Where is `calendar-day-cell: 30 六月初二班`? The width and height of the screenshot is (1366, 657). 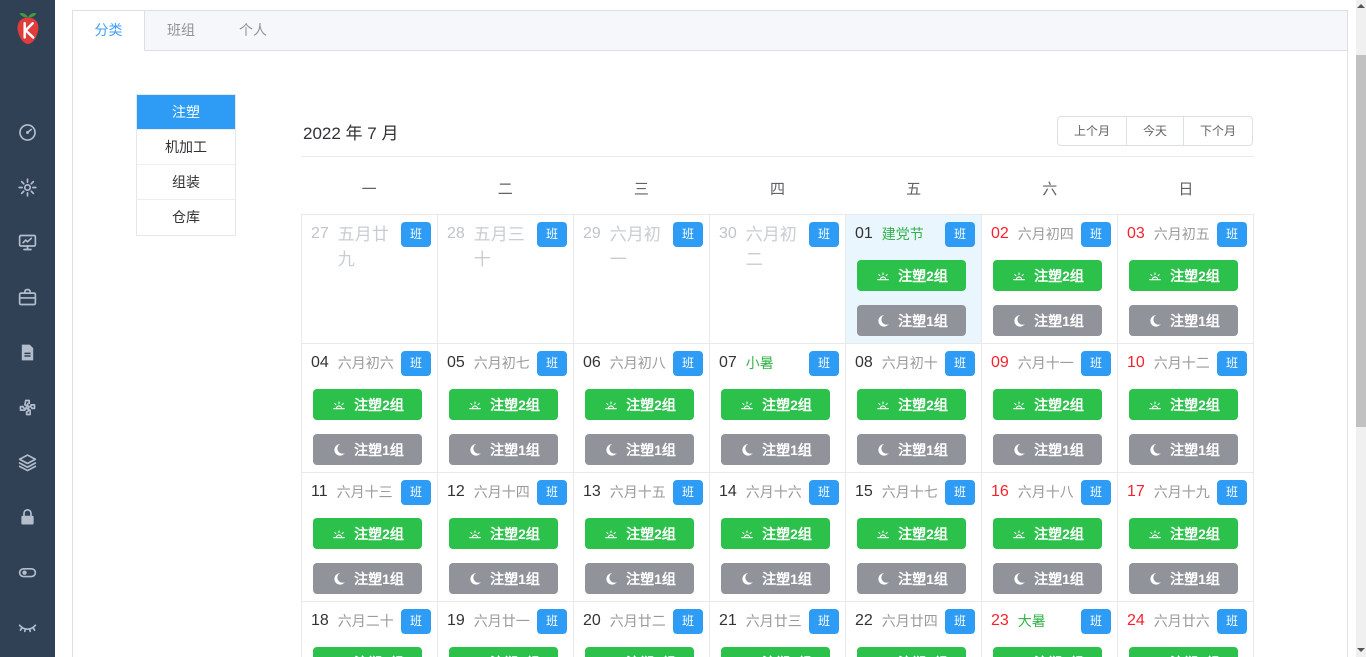
calendar-day-cell: 30 六月初二班 is located at coordinates (778, 279).